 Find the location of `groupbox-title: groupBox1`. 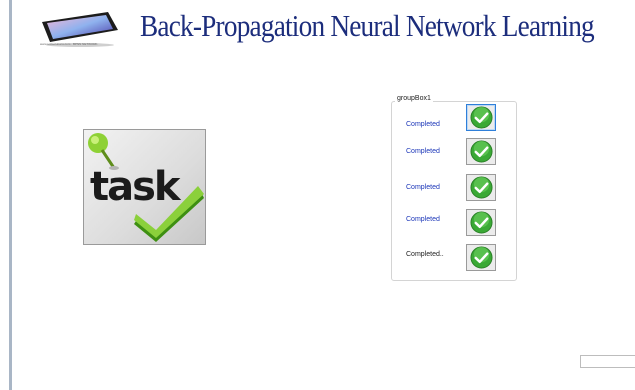

groupbox-title: groupBox1 is located at coordinates (414, 98).